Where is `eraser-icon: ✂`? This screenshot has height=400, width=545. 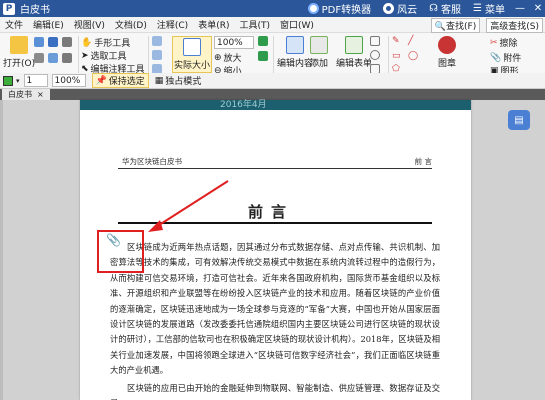
eraser-icon: ✂ is located at coordinates (494, 42).